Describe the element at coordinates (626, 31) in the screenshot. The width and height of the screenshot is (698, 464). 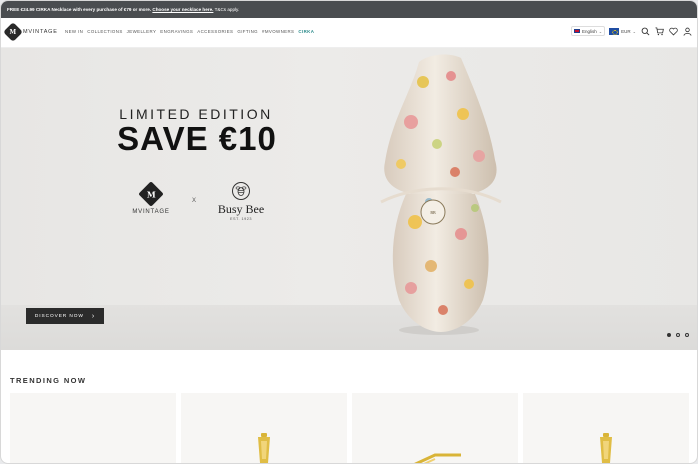
I see `currency-label: EUR` at that location.